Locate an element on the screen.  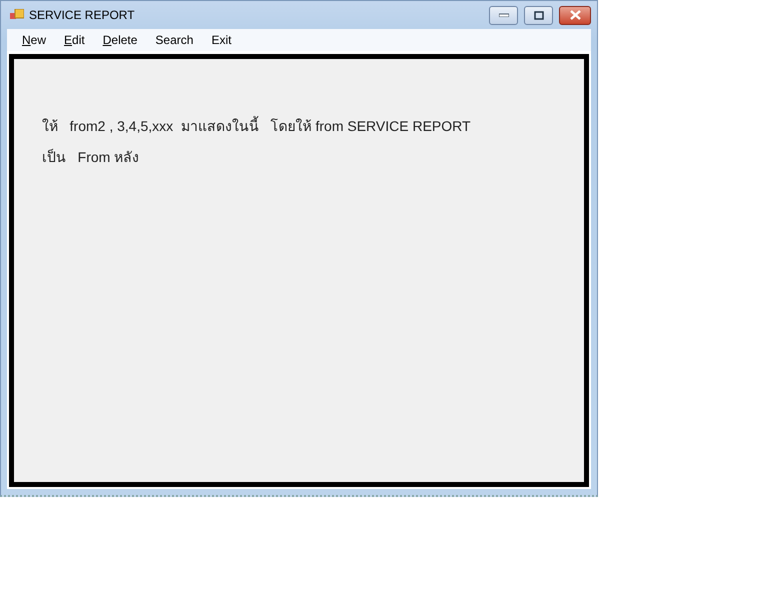
close-button is located at coordinates (575, 15).